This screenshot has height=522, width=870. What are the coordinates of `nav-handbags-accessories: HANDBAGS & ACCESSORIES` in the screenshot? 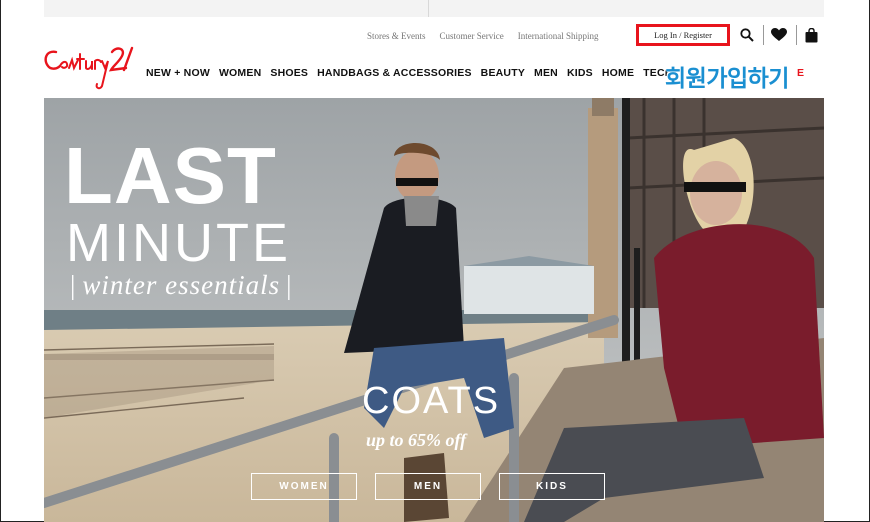 It's located at (394, 73).